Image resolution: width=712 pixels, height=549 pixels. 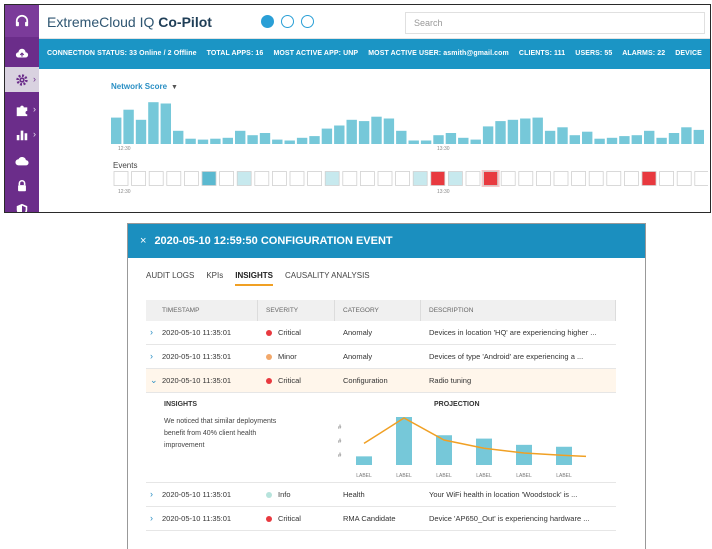 What do you see at coordinates (202, 310) in the screenshot?
I see `col-timestamp: TIMESTAMP` at bounding box center [202, 310].